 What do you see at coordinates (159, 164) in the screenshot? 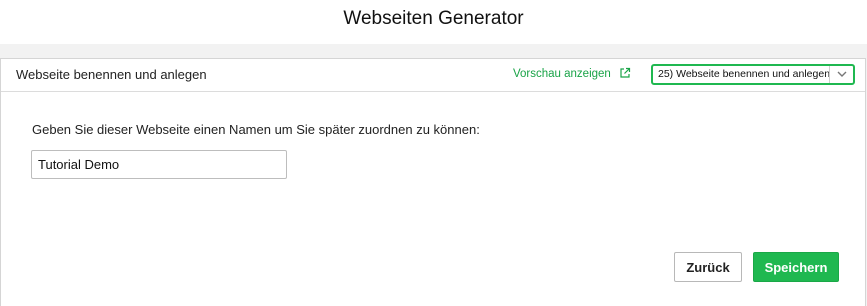
I see `website-name-input` at bounding box center [159, 164].